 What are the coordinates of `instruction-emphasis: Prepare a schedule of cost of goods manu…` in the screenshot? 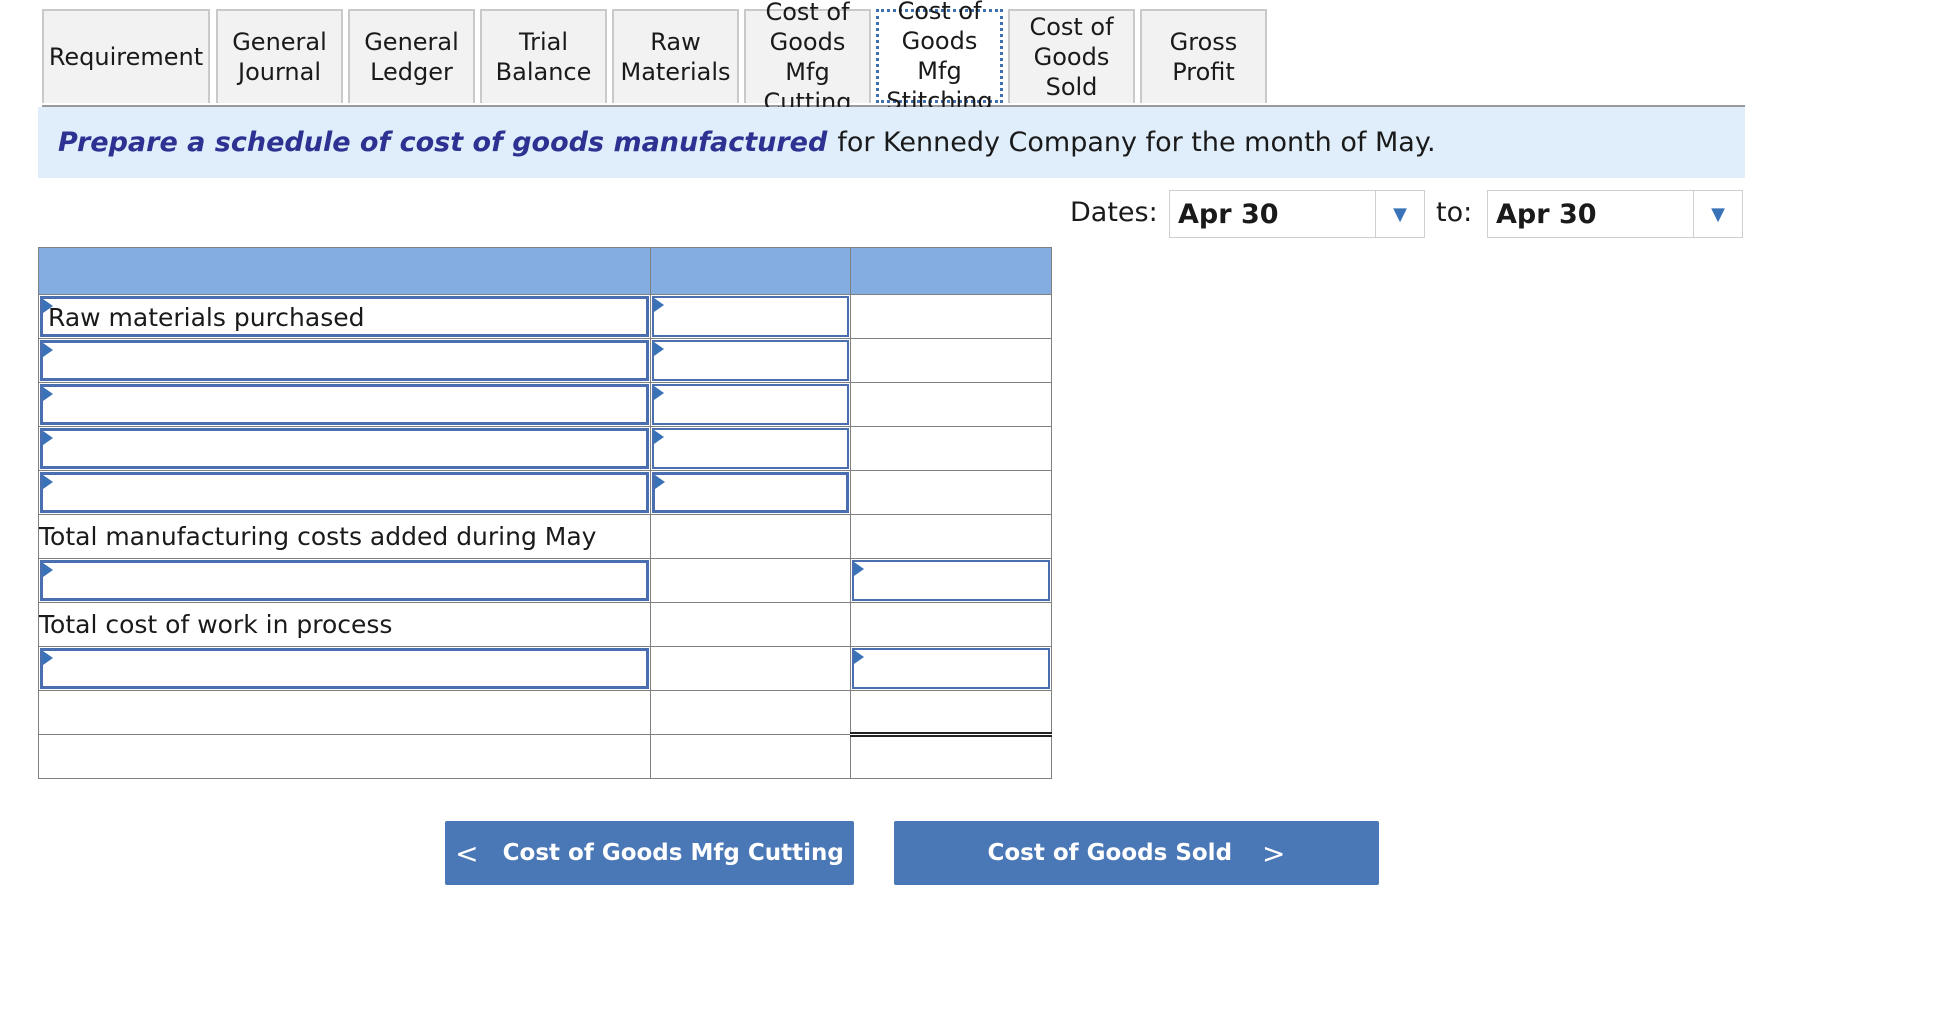 It's located at (443, 142).